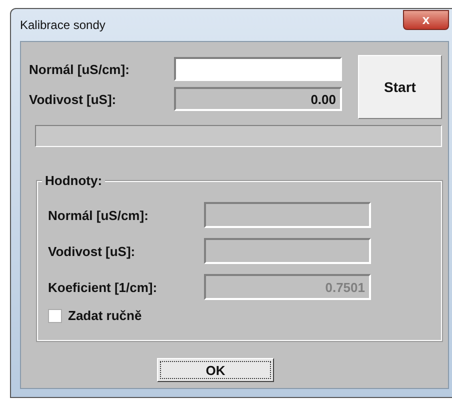 This screenshot has width=452, height=406. What do you see at coordinates (63, 25) in the screenshot?
I see `window-title: Kalibrace sondy` at bounding box center [63, 25].